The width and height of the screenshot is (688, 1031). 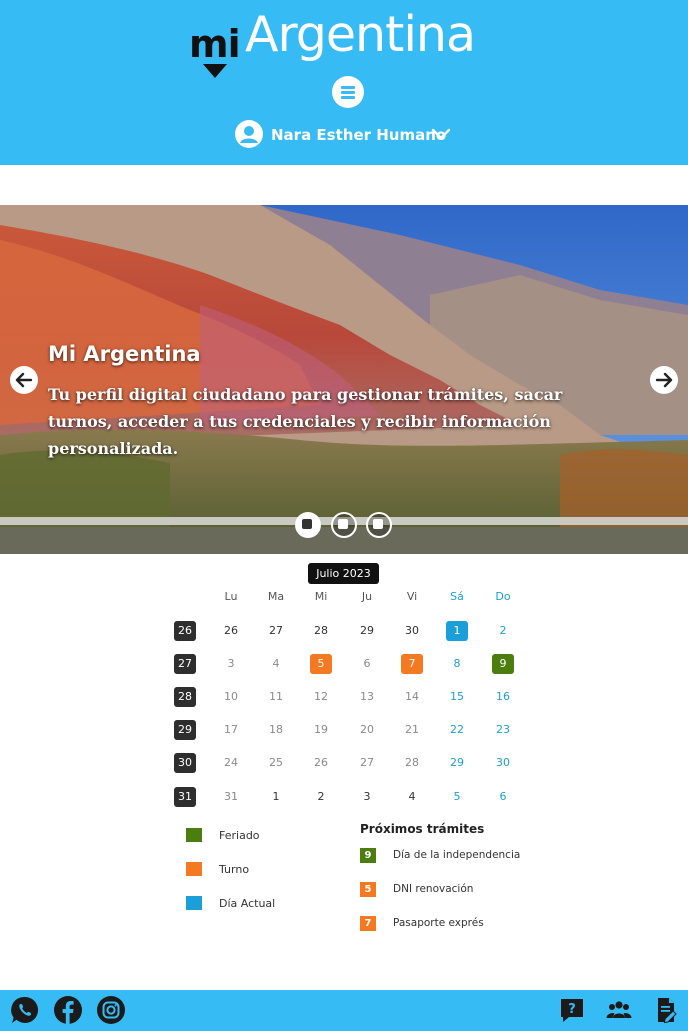 I want to click on calendar-day: 9, so click(x=503, y=664).